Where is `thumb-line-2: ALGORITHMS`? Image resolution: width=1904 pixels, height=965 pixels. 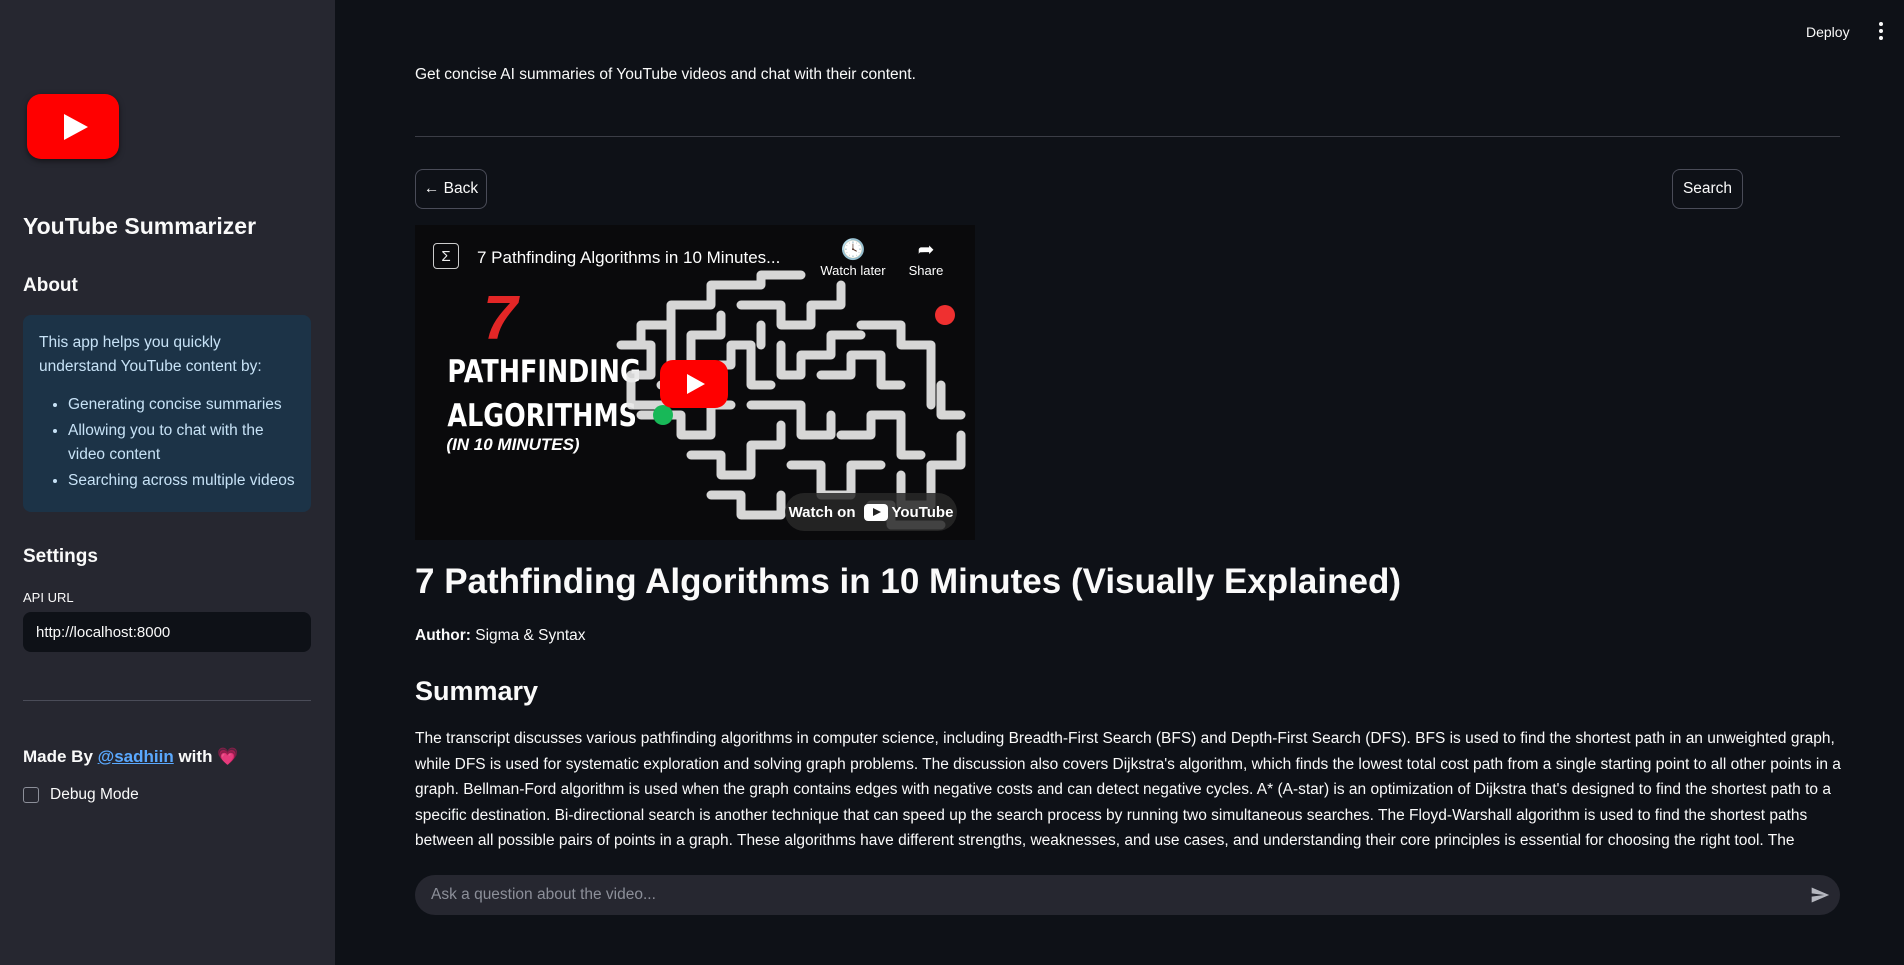
thumb-line-2: ALGORITHMS is located at coordinates (542, 416).